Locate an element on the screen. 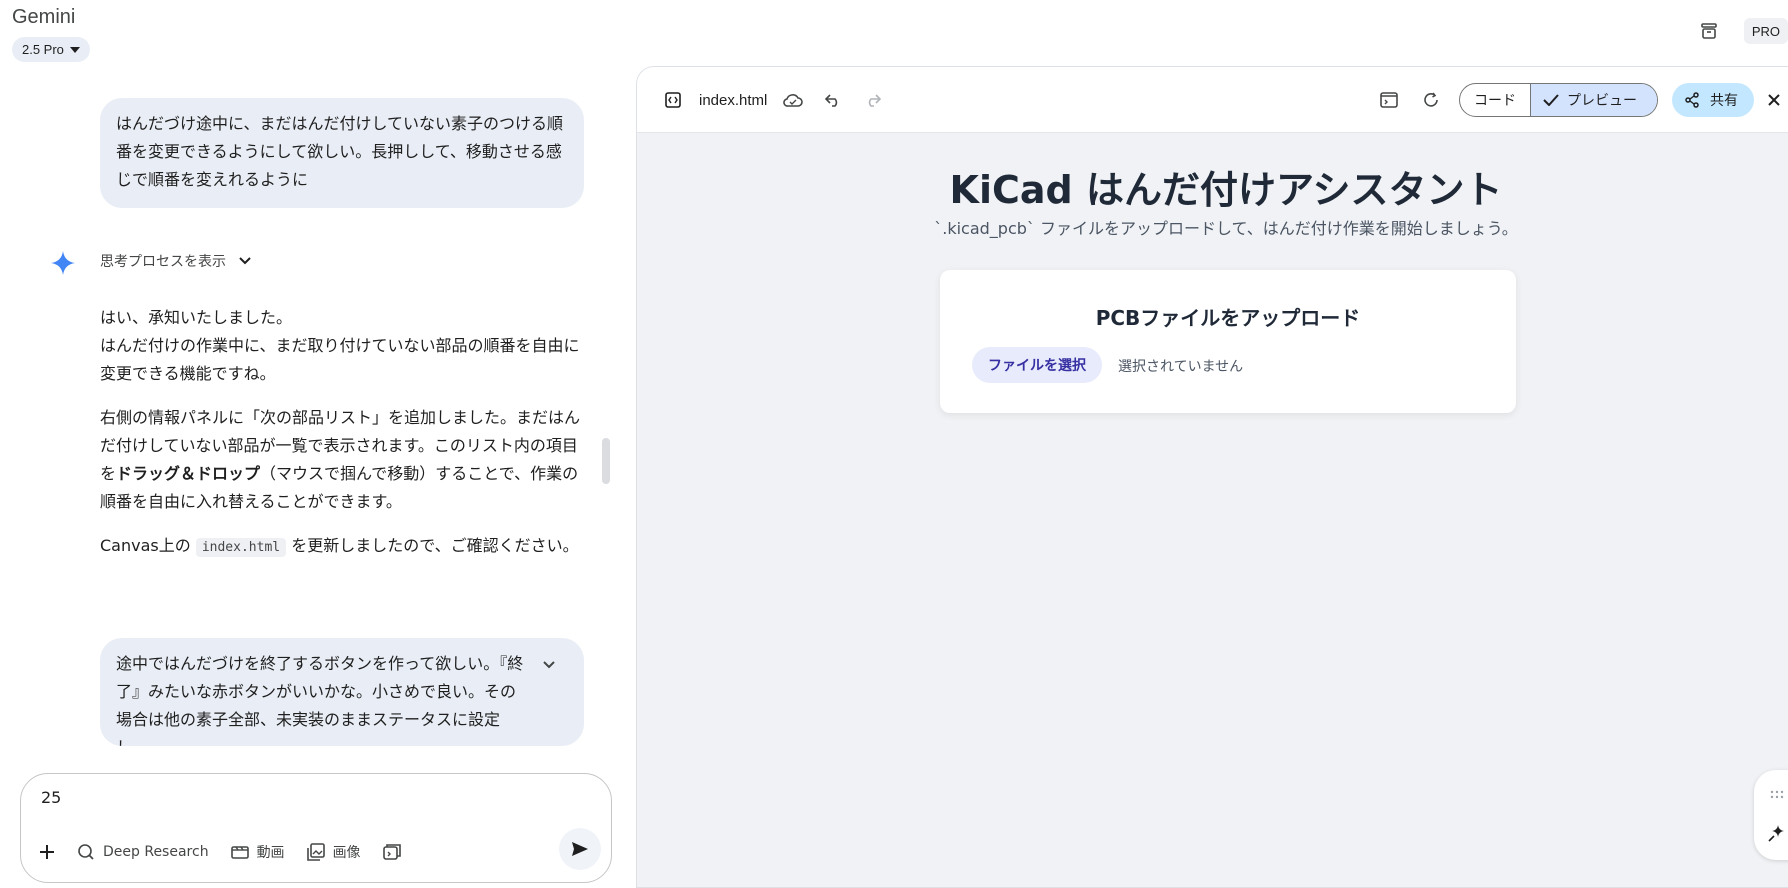 The width and height of the screenshot is (1788, 888). response-text: を更新しましたので、ご確認ください。 is located at coordinates (435, 545).